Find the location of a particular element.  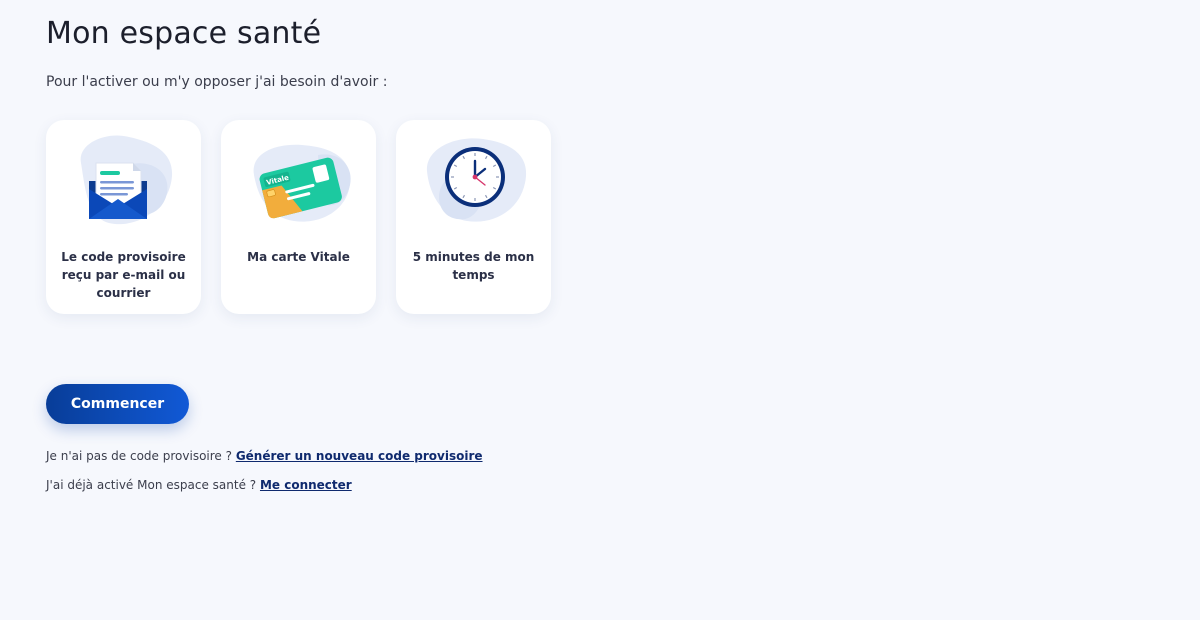

login-link: Me connecter is located at coordinates (306, 485).